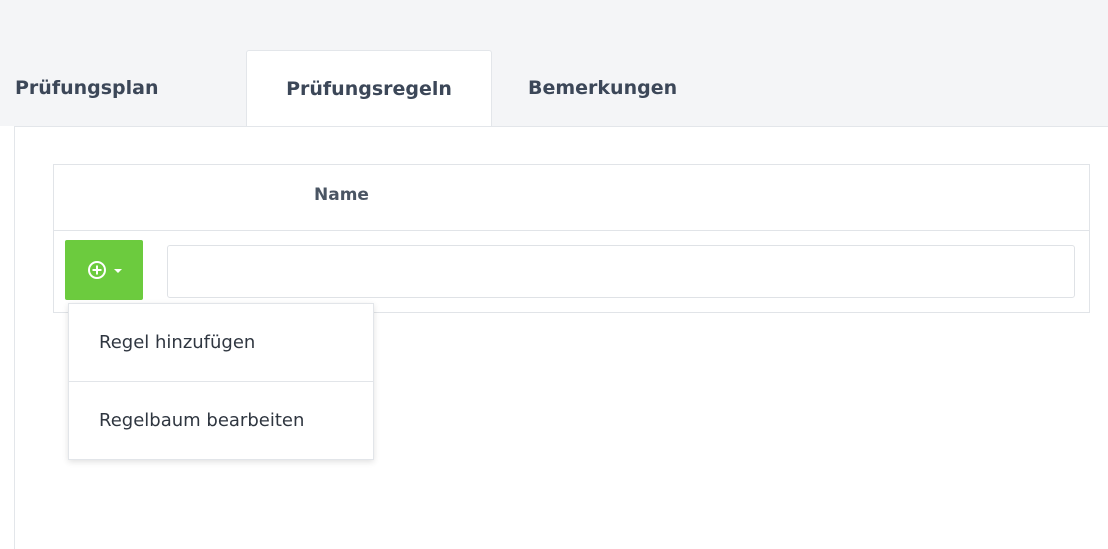  What do you see at coordinates (202, 420) in the screenshot?
I see `menu-item-label: Regelbaum bearbeiten` at bounding box center [202, 420].